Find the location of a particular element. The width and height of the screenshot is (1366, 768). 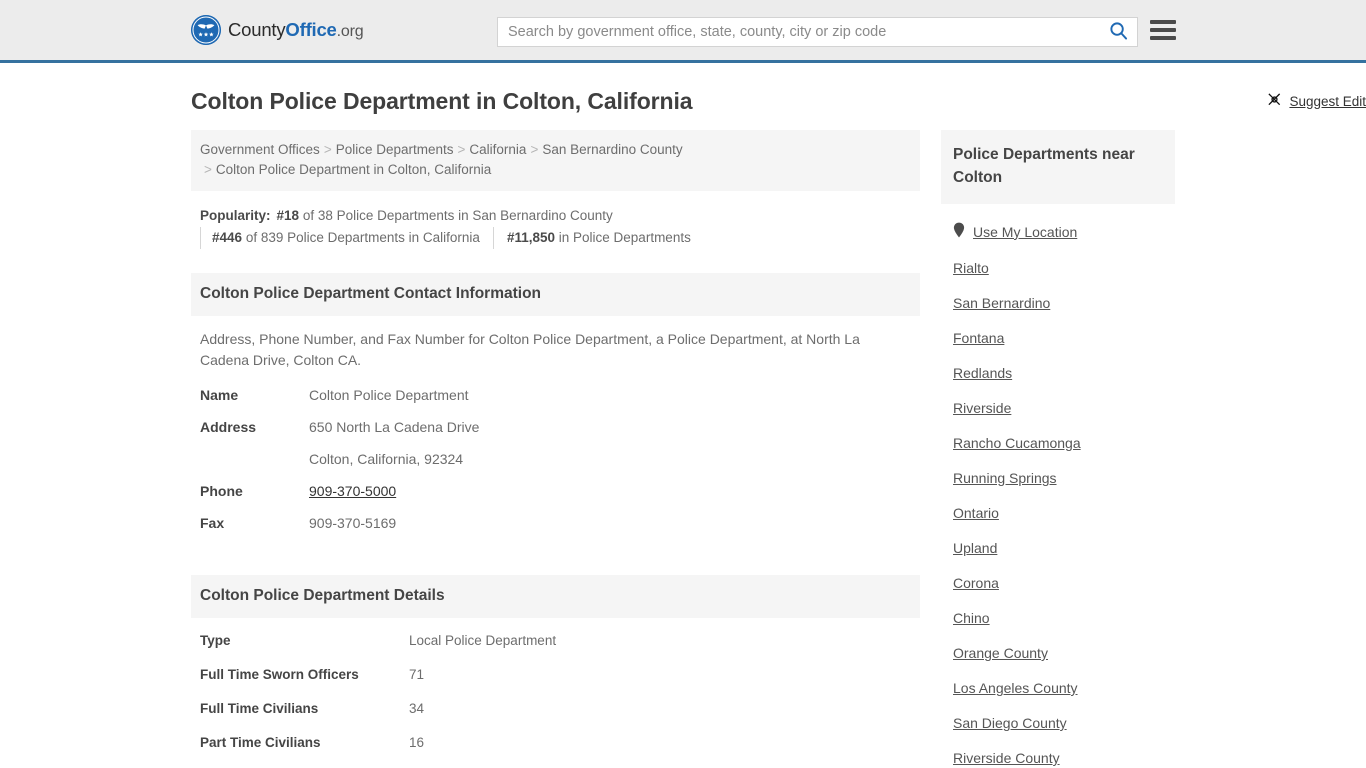

sidebar-item-upland: Upland is located at coordinates (1058, 548).